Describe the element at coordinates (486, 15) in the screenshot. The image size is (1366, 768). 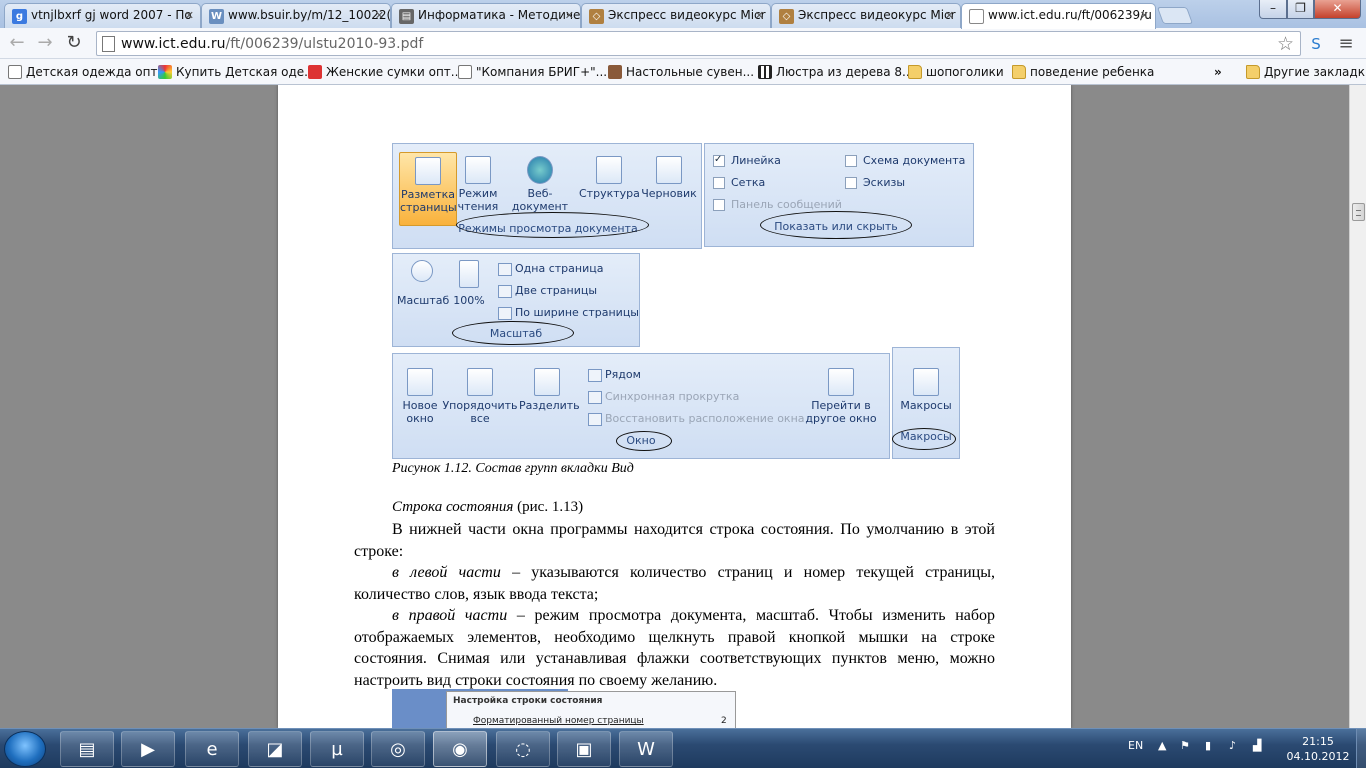
I see `tab-3: ▤ Информатика - Методиче ✕` at that location.